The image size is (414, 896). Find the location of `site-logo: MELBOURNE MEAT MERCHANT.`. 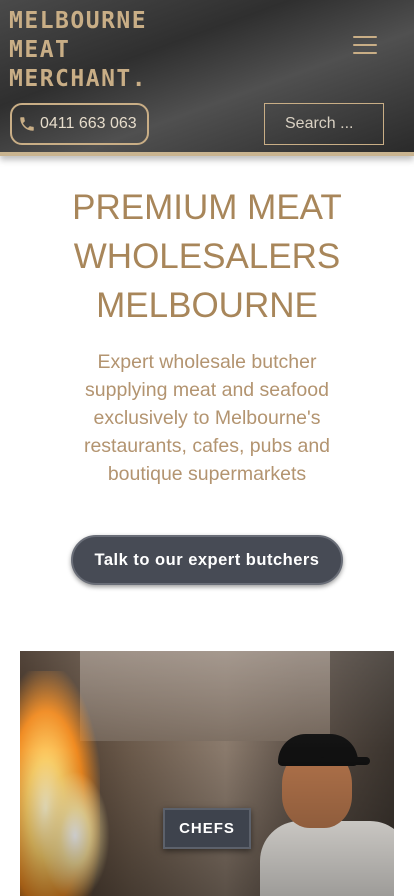

site-logo: MELBOURNE MEAT MERCHANT. is located at coordinates (78, 50).